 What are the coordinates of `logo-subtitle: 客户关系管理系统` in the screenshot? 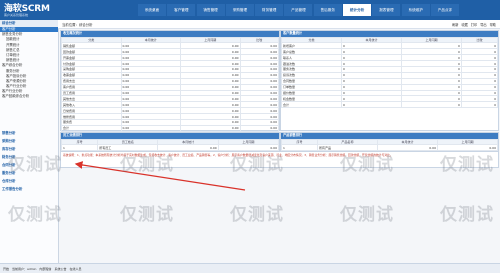 It's located at (16, 15).